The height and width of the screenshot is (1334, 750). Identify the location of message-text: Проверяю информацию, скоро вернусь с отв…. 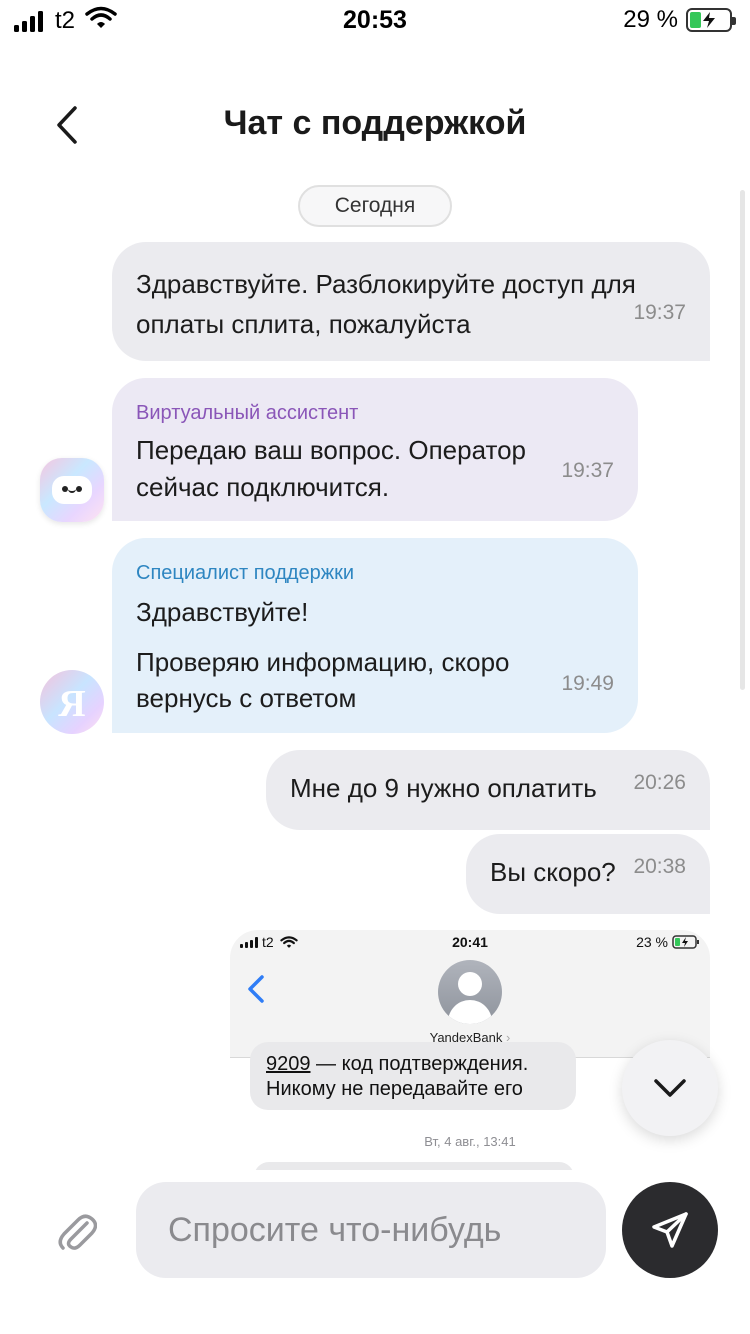
(323, 680).